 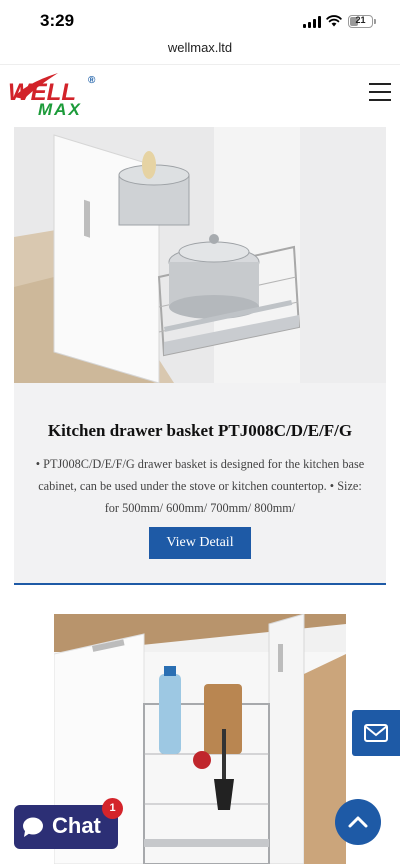 What do you see at coordinates (312, 22) in the screenshot?
I see `cellular-signal-icon` at bounding box center [312, 22].